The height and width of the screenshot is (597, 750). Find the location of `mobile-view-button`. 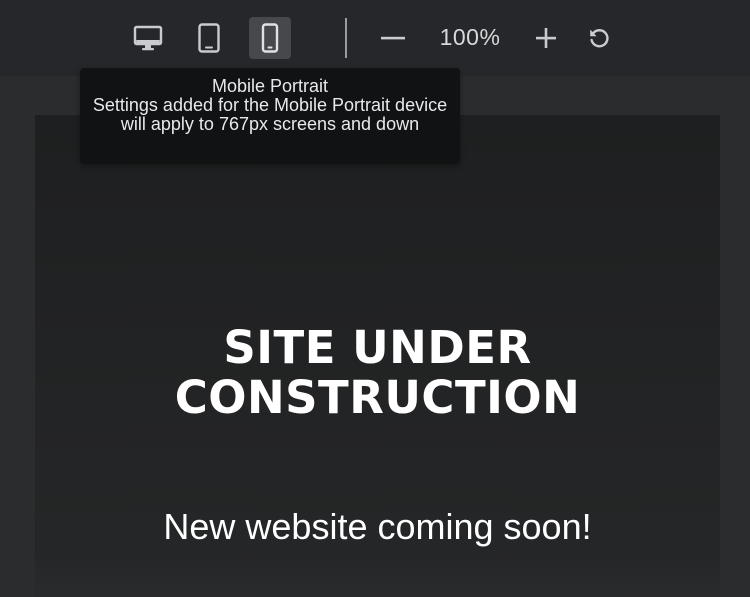

mobile-view-button is located at coordinates (270, 38).